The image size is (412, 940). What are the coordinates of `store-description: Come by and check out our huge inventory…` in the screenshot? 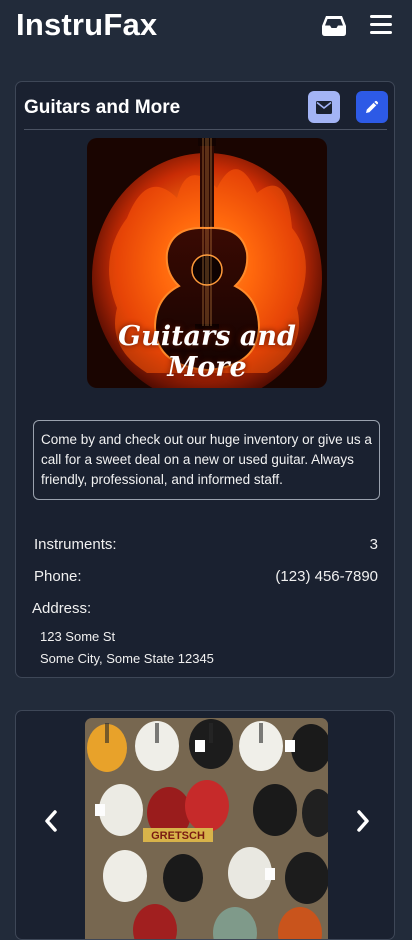 It's located at (206, 460).